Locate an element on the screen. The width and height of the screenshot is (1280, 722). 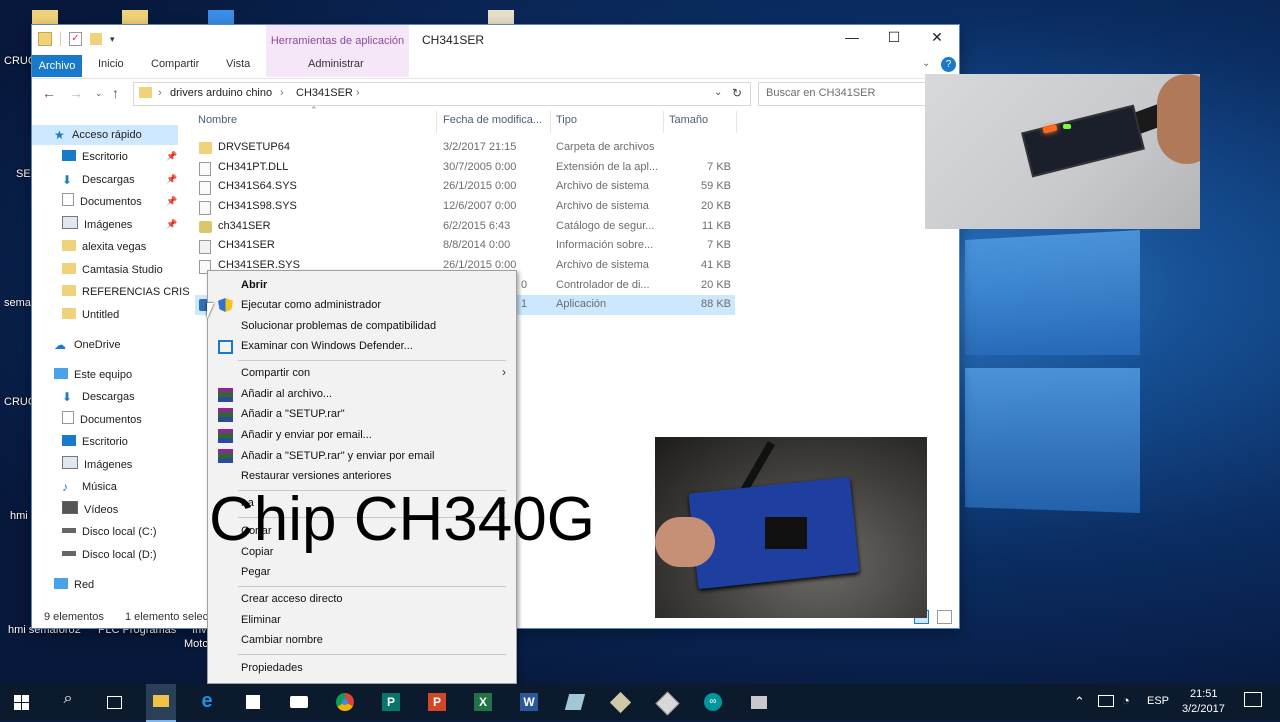
menu-item-anadir-setup-email: Añadir a "SETUP.rar" y enviar por email is located at coordinates (337, 456).